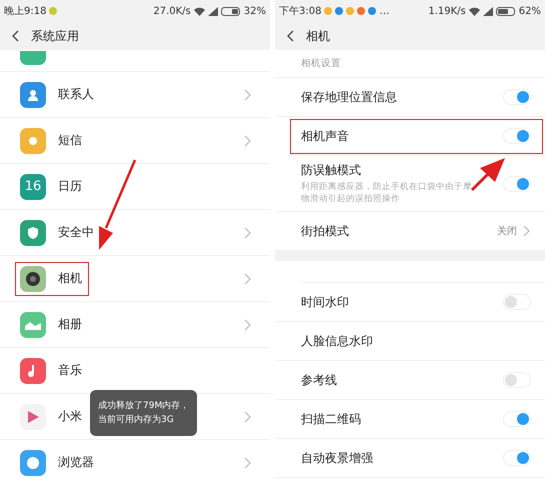  I want to click on calendar-date: 16, so click(33, 186).